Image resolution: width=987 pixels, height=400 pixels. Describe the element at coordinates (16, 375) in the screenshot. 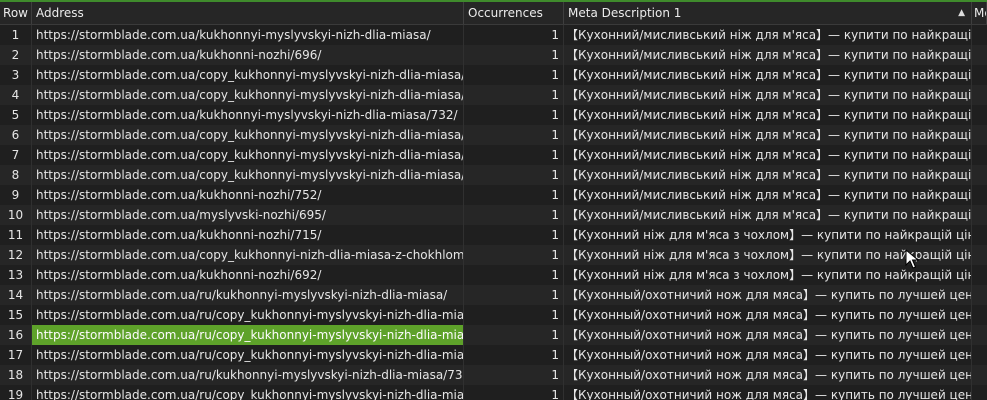

I see `row-number-cell: 18` at that location.